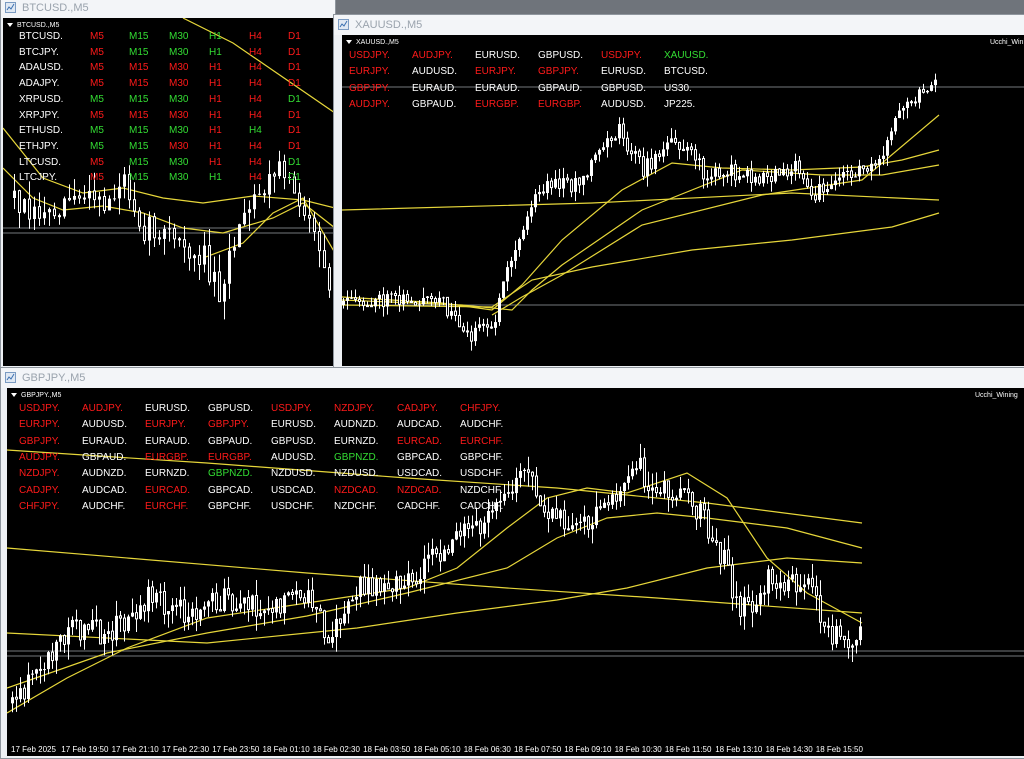 The image size is (1024, 759). I want to click on pair-strength-cell: US30., so click(678, 88).